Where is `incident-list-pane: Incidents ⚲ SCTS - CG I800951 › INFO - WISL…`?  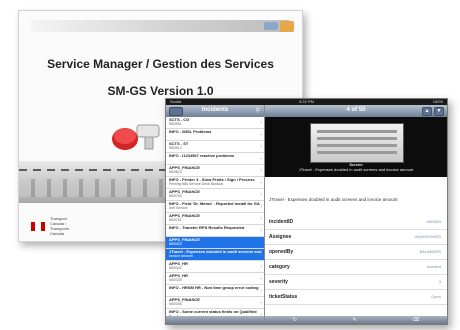
incident-list-pane: Incidents ⚲ SCTS - CG I800951 › INFO - WISL… is located at coordinates (215, 214).